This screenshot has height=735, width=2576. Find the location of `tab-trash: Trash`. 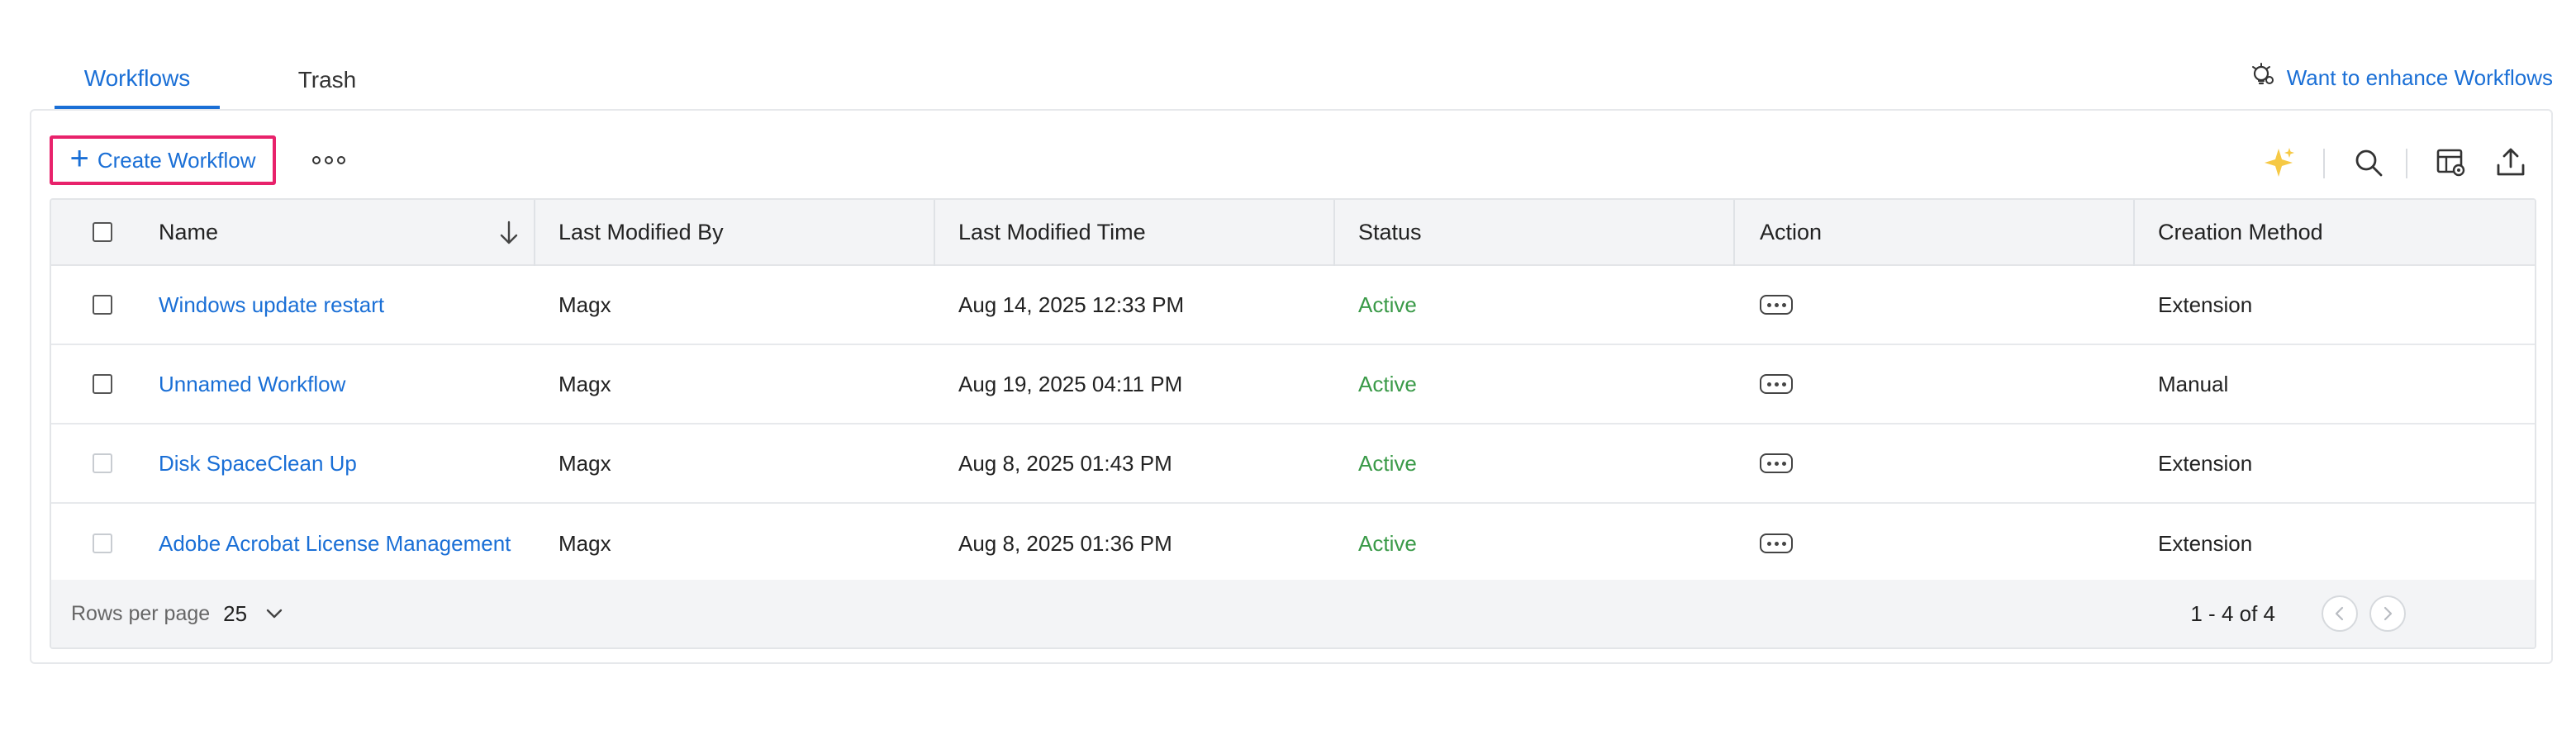

tab-trash: Trash is located at coordinates (327, 80).